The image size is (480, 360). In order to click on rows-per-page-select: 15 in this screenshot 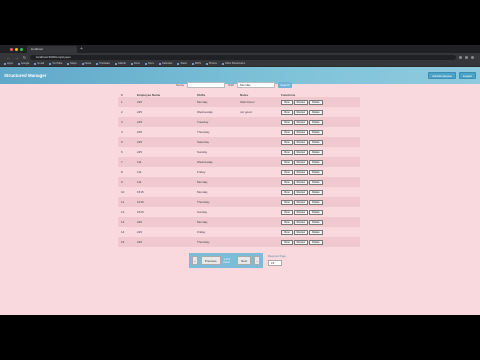, I will do `click(275, 263)`.